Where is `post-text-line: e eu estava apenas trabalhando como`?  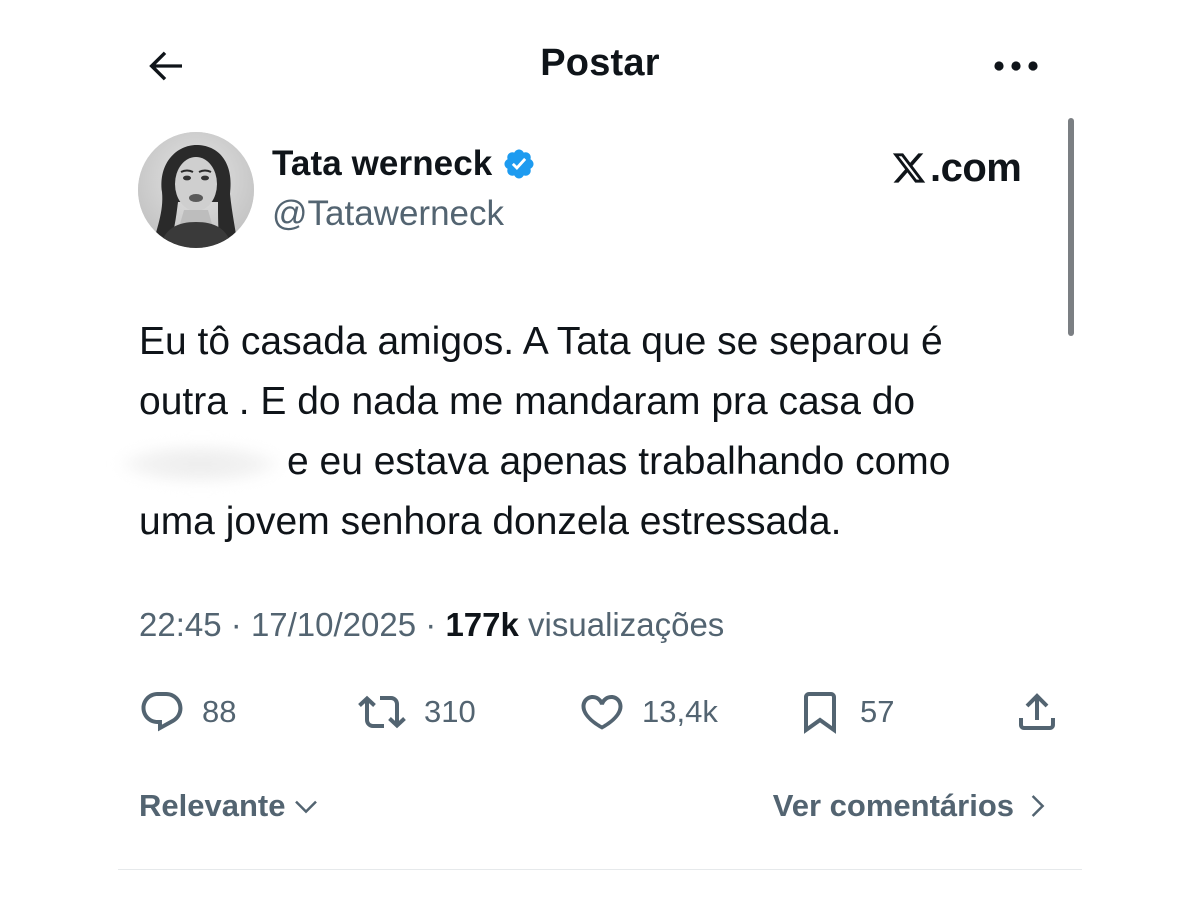 post-text-line: e eu estava apenas trabalhando como is located at coordinates (619, 461).